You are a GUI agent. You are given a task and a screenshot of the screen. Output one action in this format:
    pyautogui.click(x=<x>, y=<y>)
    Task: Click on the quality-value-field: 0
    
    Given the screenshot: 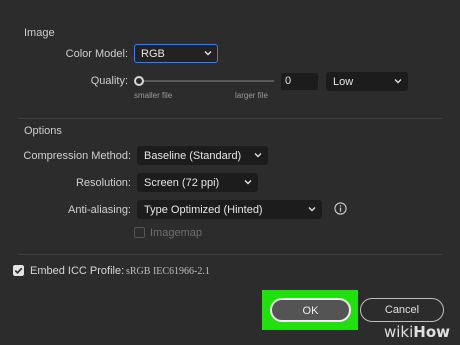 What is the action you would take?
    pyautogui.click(x=299, y=81)
    